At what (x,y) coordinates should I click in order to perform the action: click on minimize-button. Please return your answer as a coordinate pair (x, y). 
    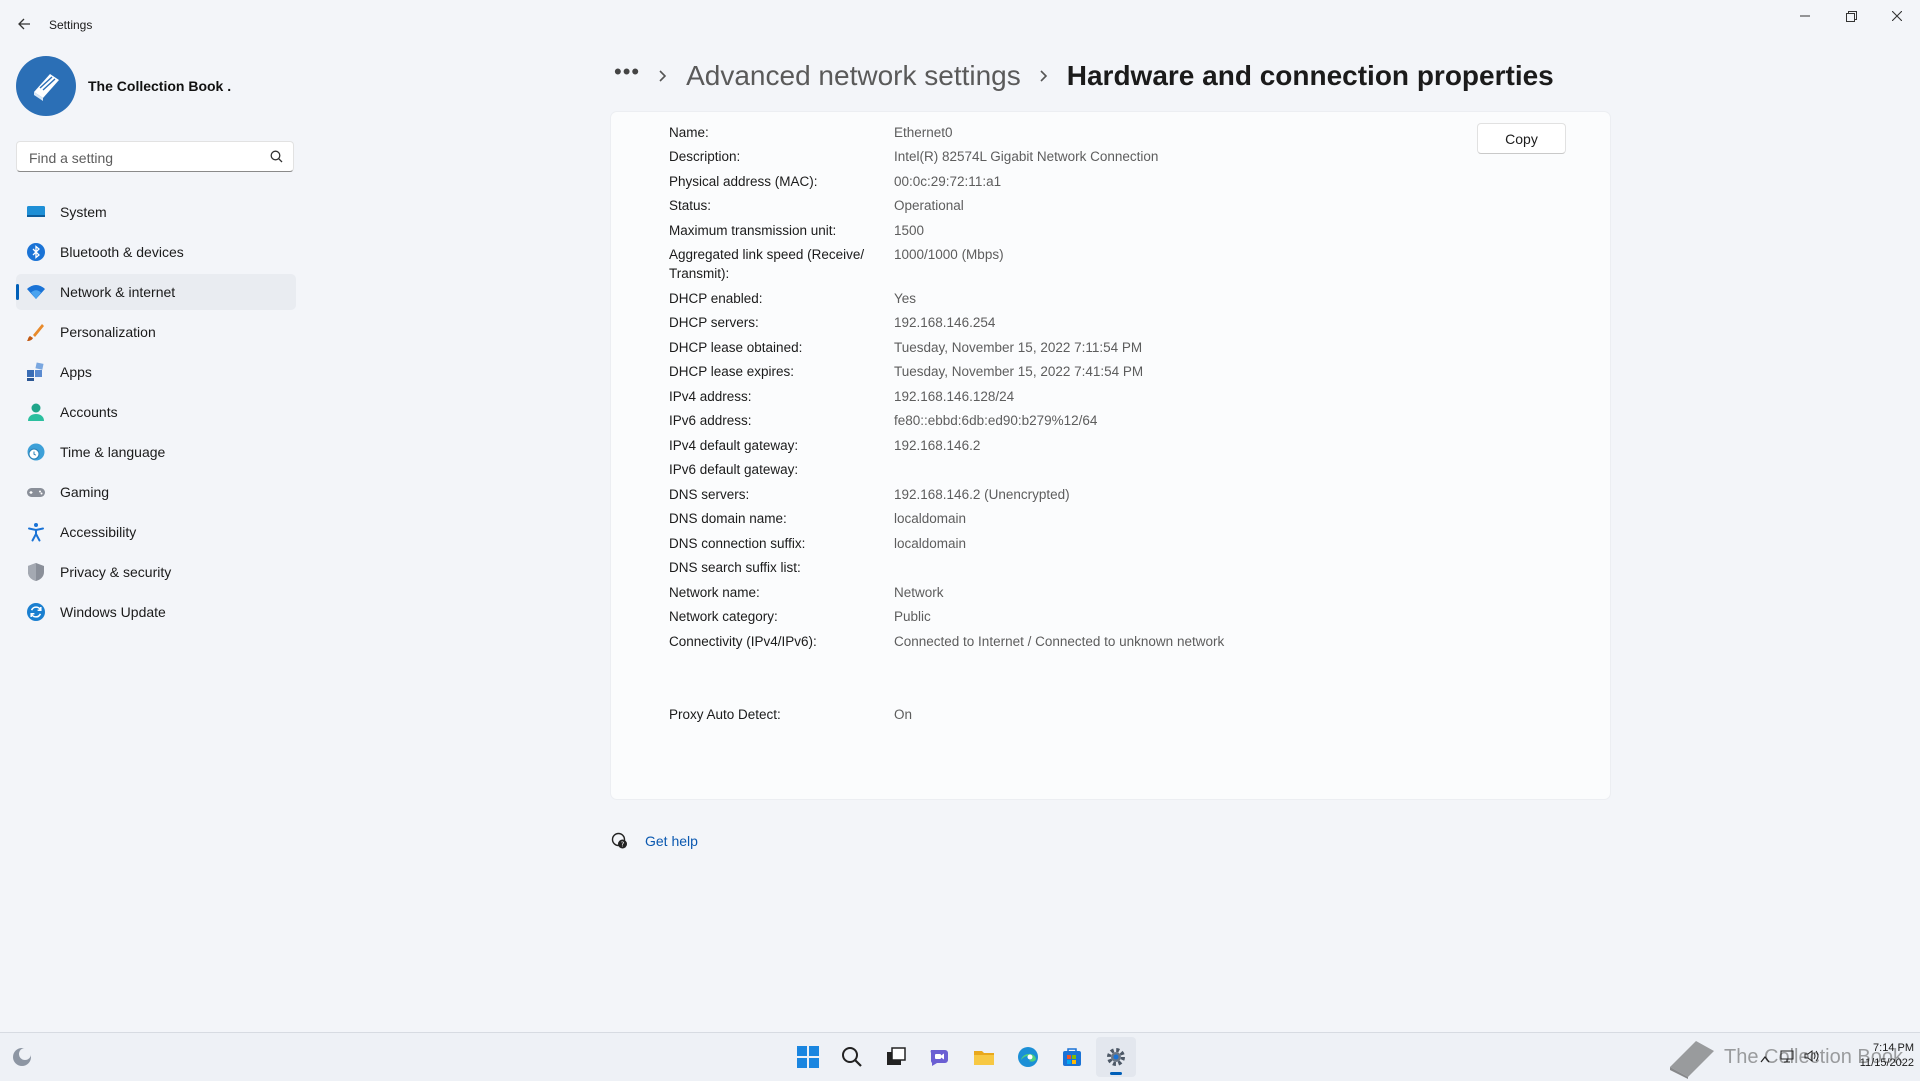
    Looking at the image, I should click on (1805, 16).